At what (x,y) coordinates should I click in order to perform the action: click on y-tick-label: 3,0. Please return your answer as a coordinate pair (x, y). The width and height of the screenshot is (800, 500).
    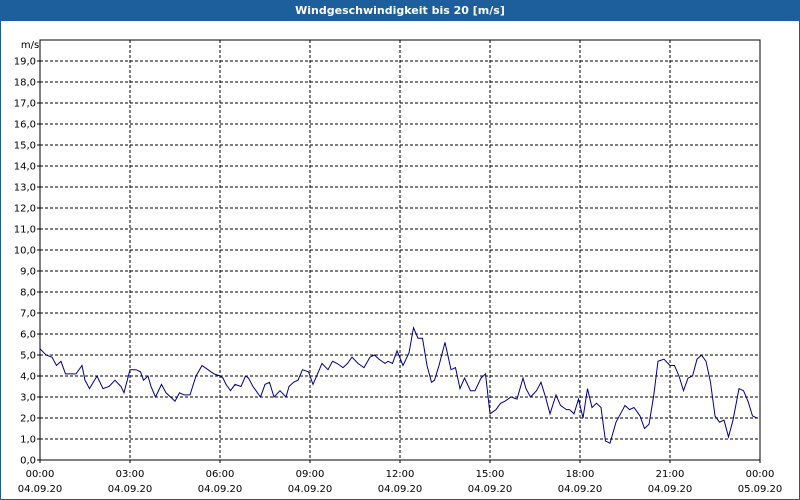
    Looking at the image, I should click on (28, 398).